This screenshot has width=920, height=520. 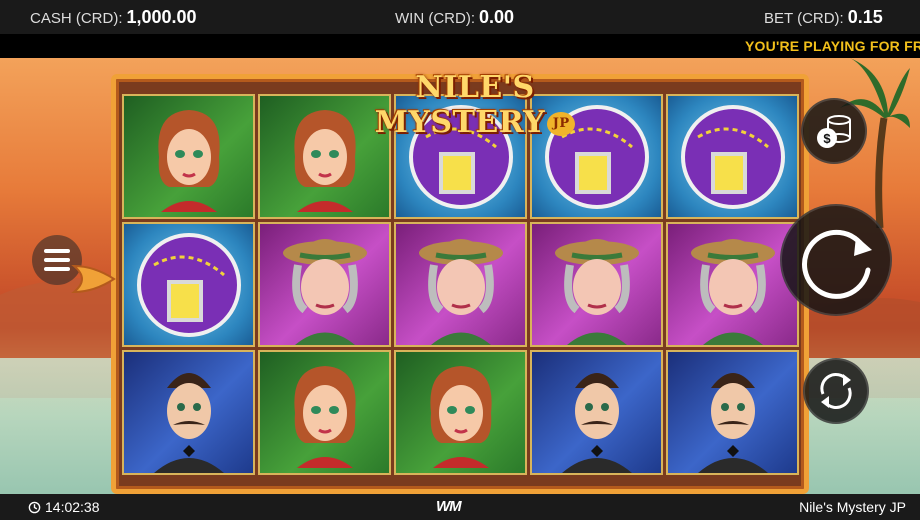 I want to click on cash-label: CASH (CRD):, so click(x=76, y=18).